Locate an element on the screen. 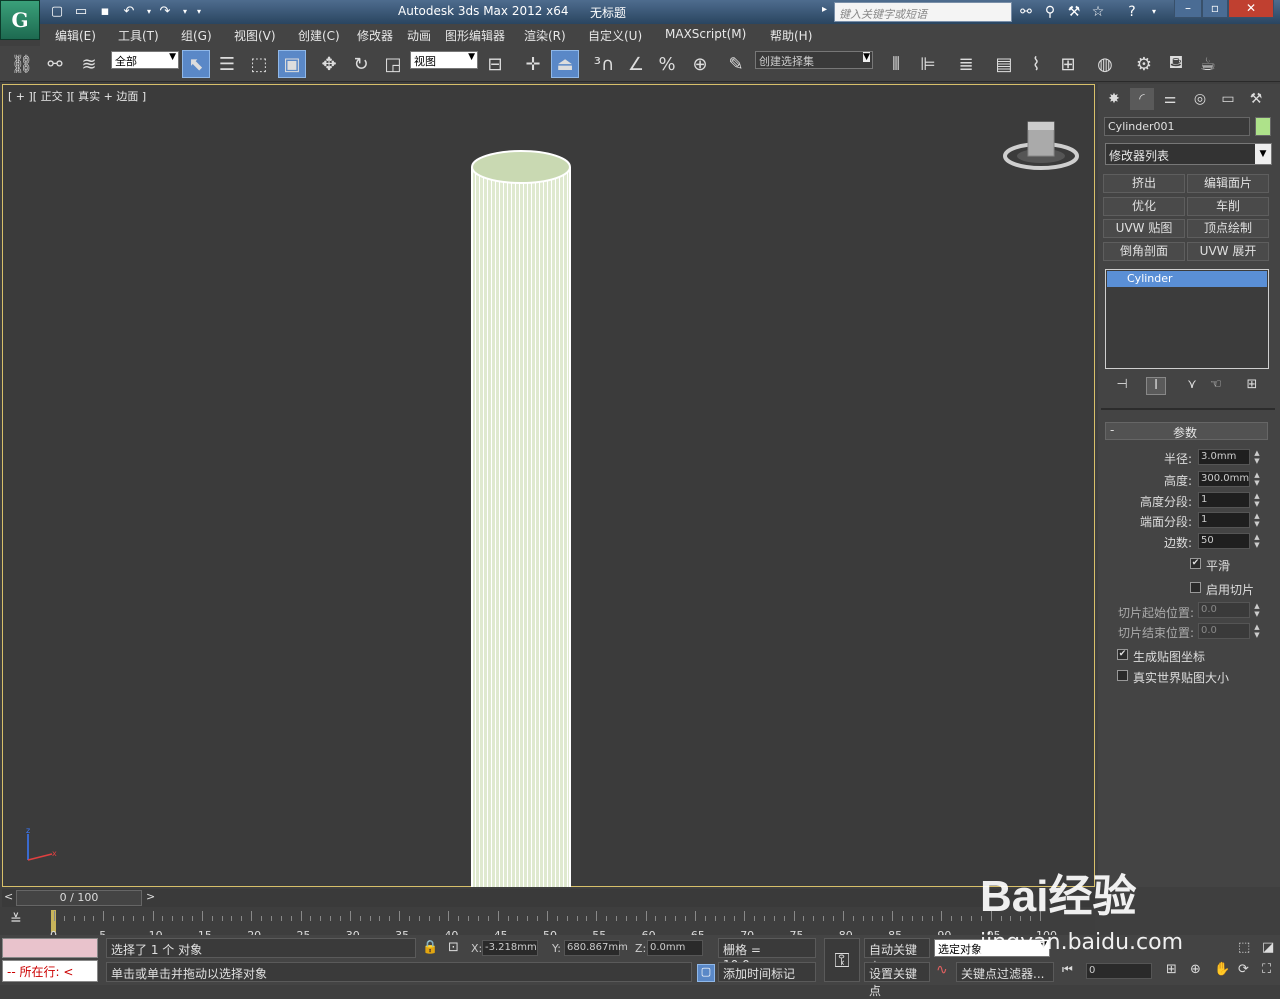 This screenshot has width=1280, height=999. slice-from-spinner: 0.0 is located at coordinates (1224, 610).